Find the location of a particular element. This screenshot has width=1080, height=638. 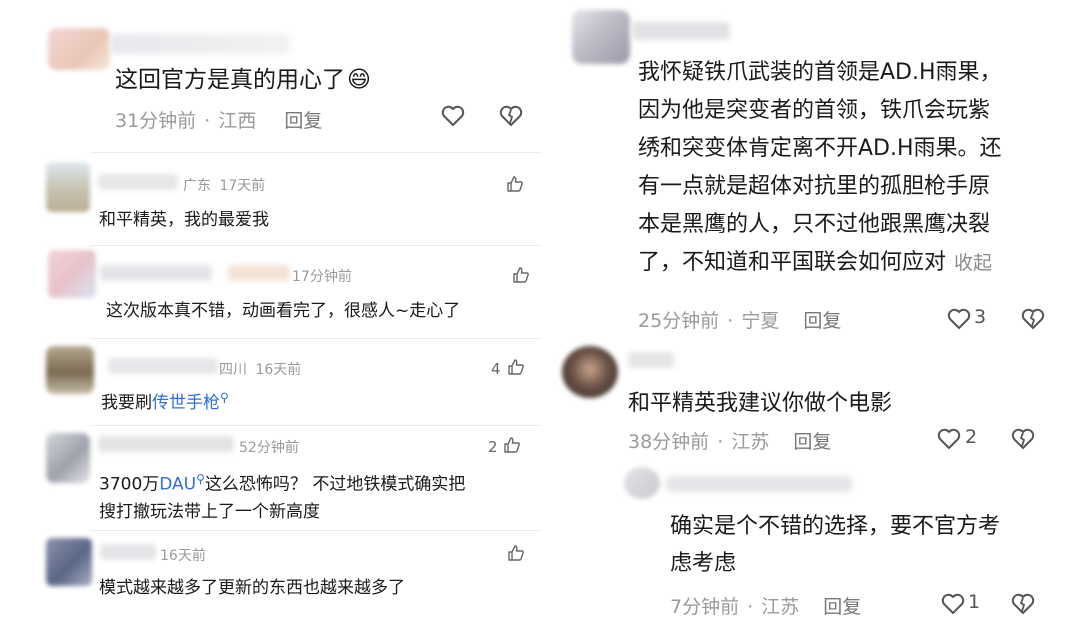

comment-text: 和平精英我建议你做个电影 is located at coordinates (760, 403).